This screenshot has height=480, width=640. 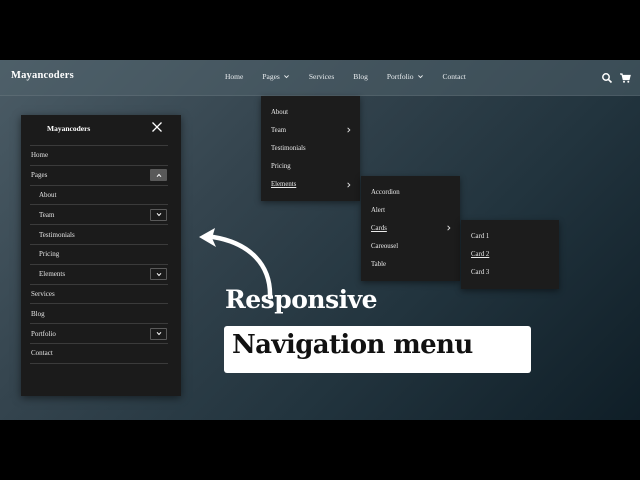 I want to click on dropdown-item-card-3: Card 3, so click(x=510, y=272).